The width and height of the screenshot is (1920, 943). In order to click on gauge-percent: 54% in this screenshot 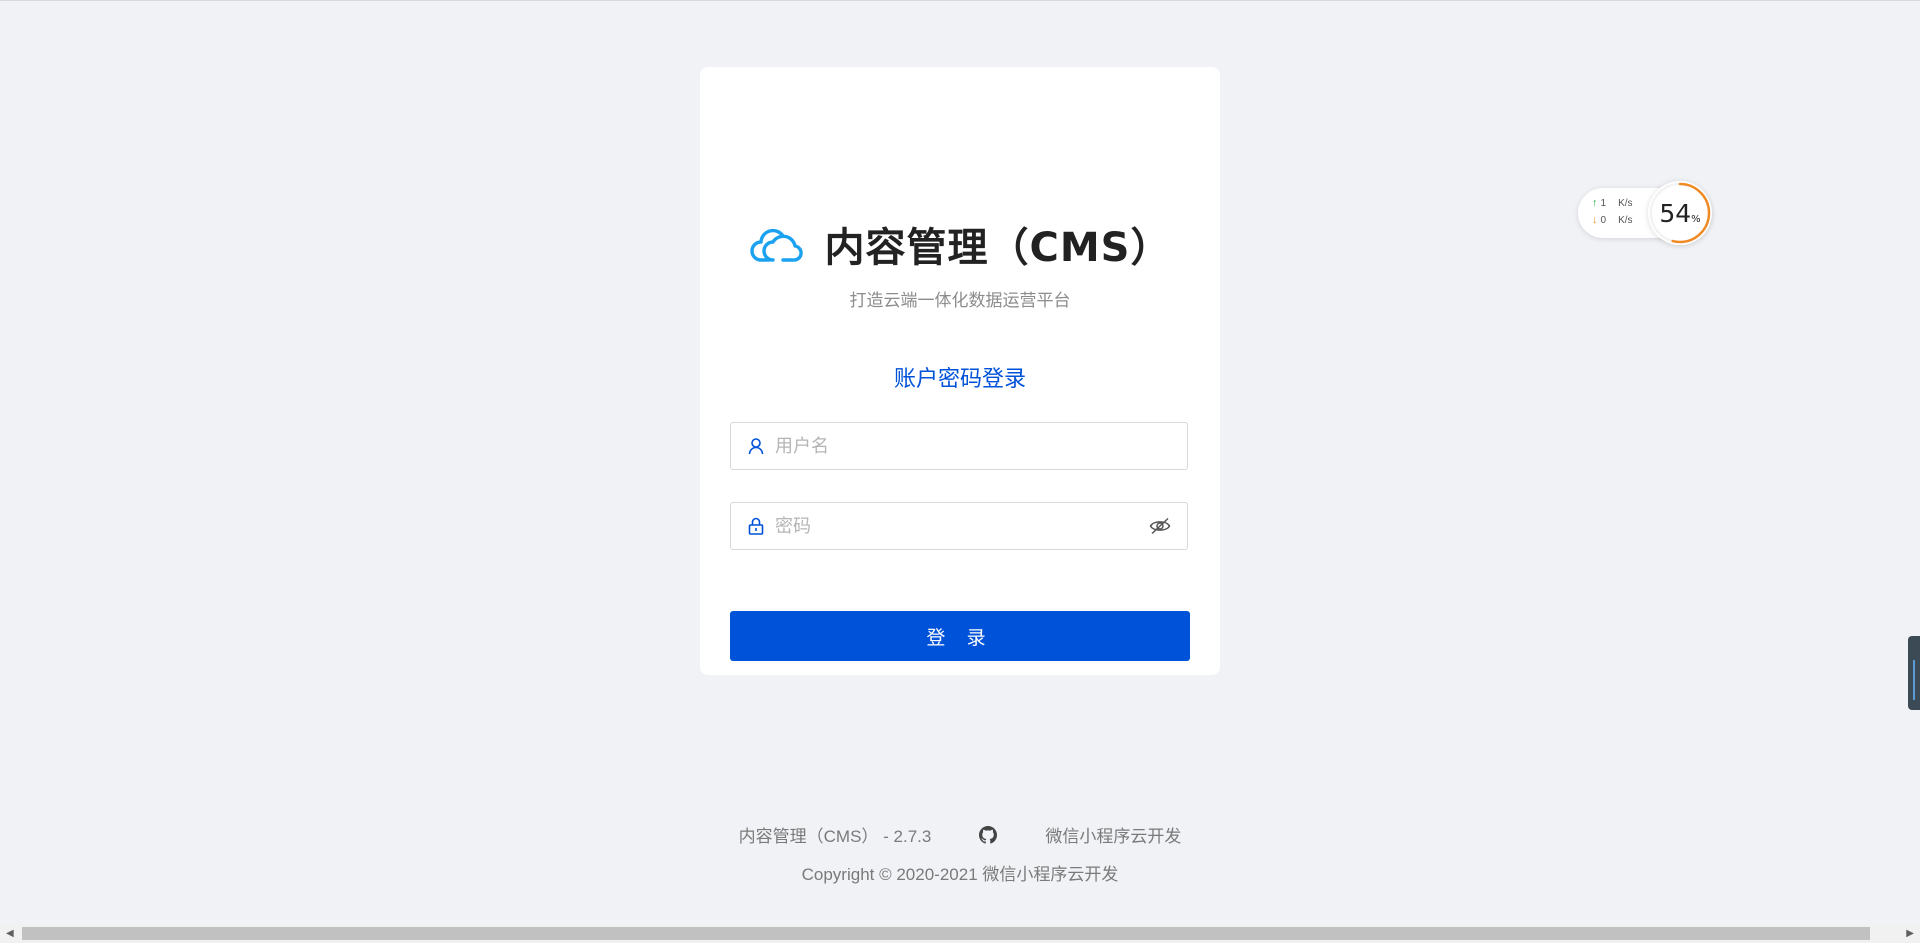, I will do `click(1680, 213)`.